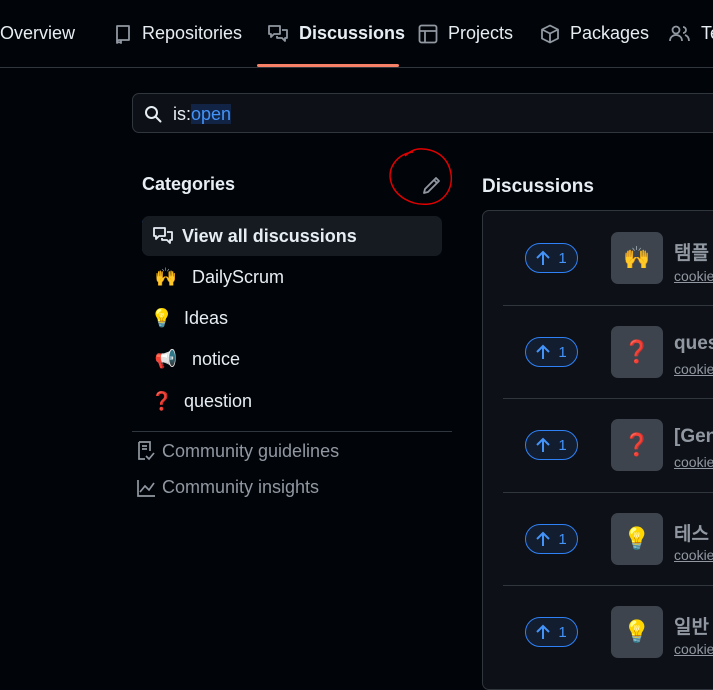 This screenshot has height=690, width=713. I want to click on megaphone-icon: 📢, so click(166, 358).